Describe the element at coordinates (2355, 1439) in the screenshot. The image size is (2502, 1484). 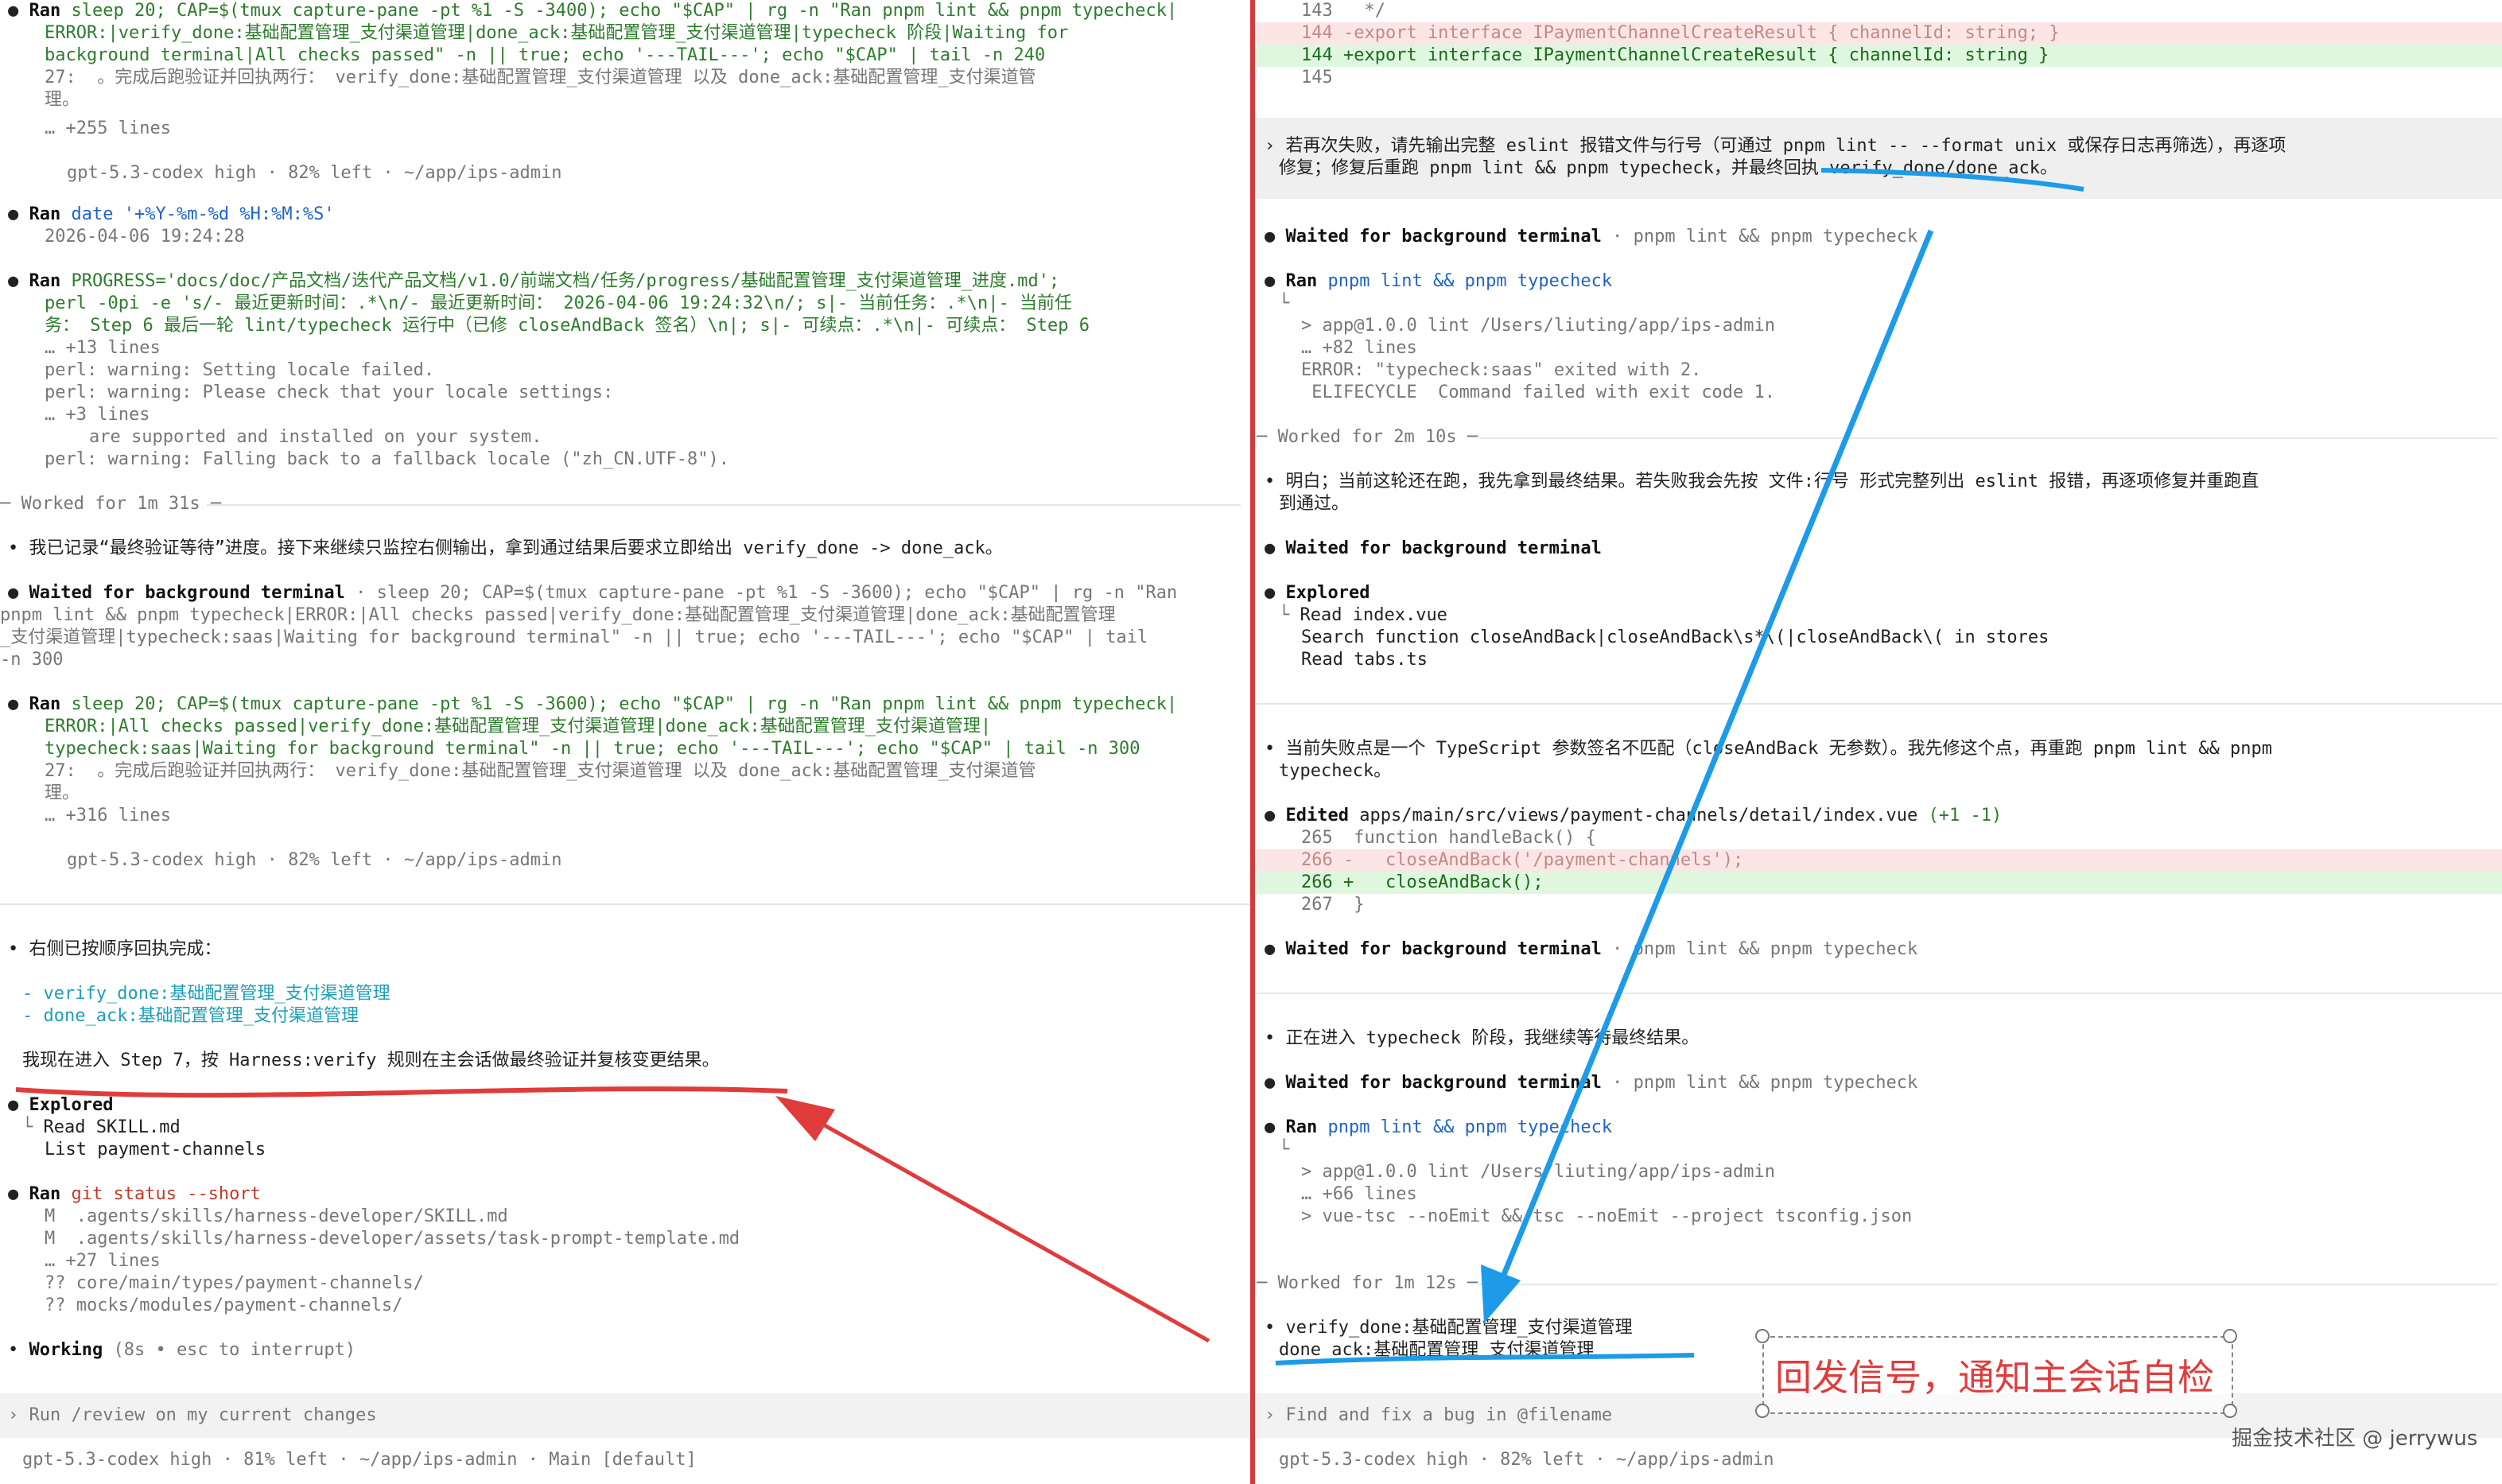
I see `watermark-text: 掘金技术社区 @ jerrywus` at that location.